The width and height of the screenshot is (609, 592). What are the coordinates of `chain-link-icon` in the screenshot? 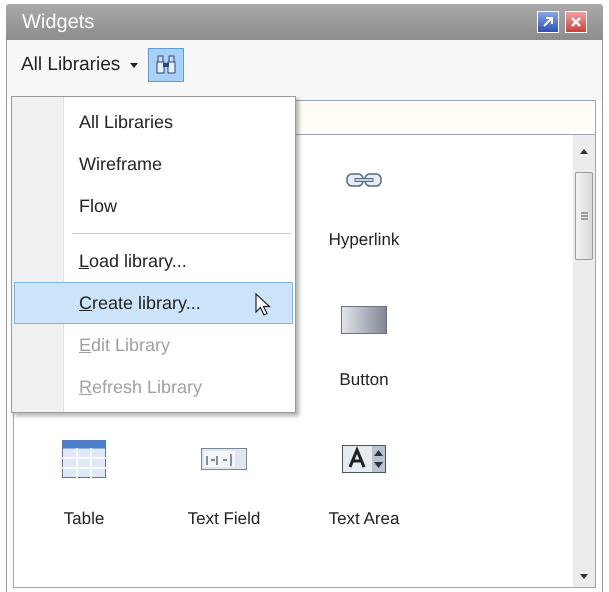 It's located at (364, 180).